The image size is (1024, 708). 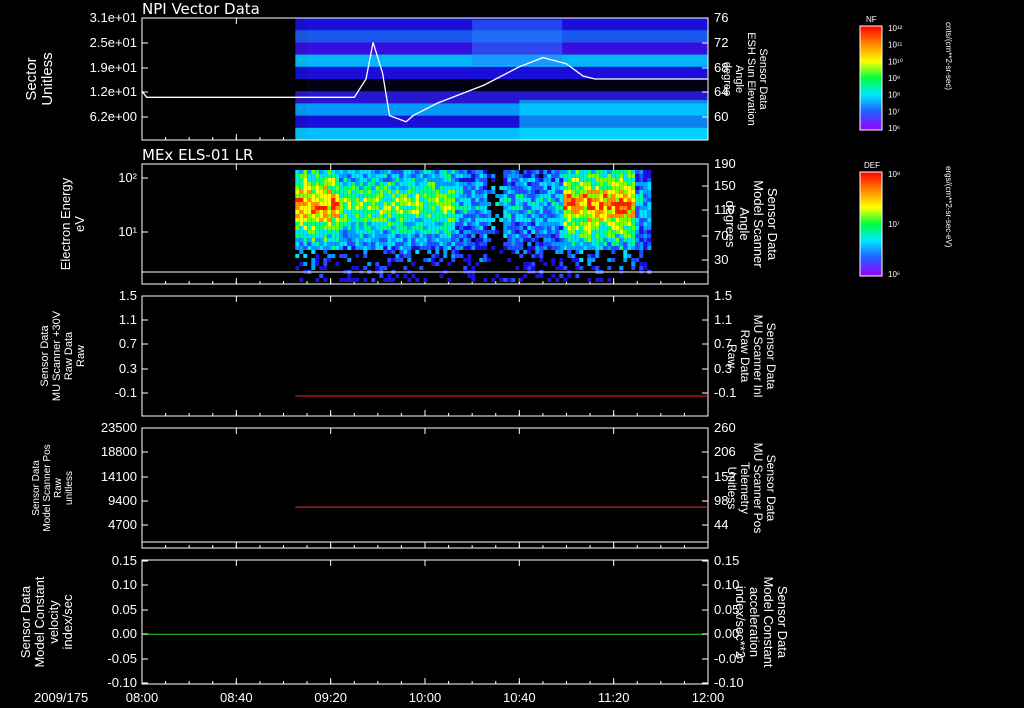 I want to click on left-tick-label: 14100, so click(x=119, y=476).